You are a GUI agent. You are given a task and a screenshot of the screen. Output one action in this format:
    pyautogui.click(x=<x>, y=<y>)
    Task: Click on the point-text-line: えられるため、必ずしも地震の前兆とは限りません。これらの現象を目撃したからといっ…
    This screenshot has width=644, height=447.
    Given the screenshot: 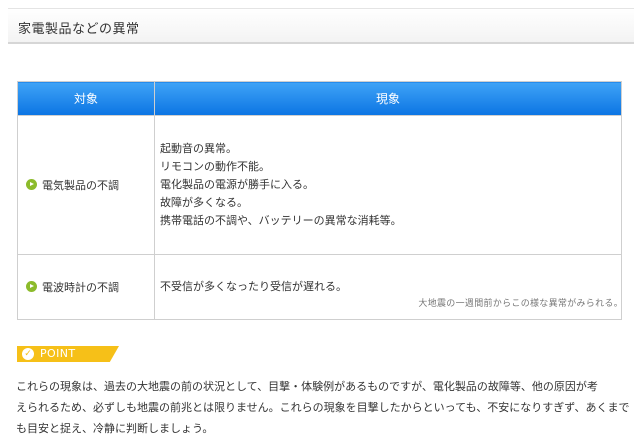 What is the action you would take?
    pyautogui.click(x=323, y=407)
    